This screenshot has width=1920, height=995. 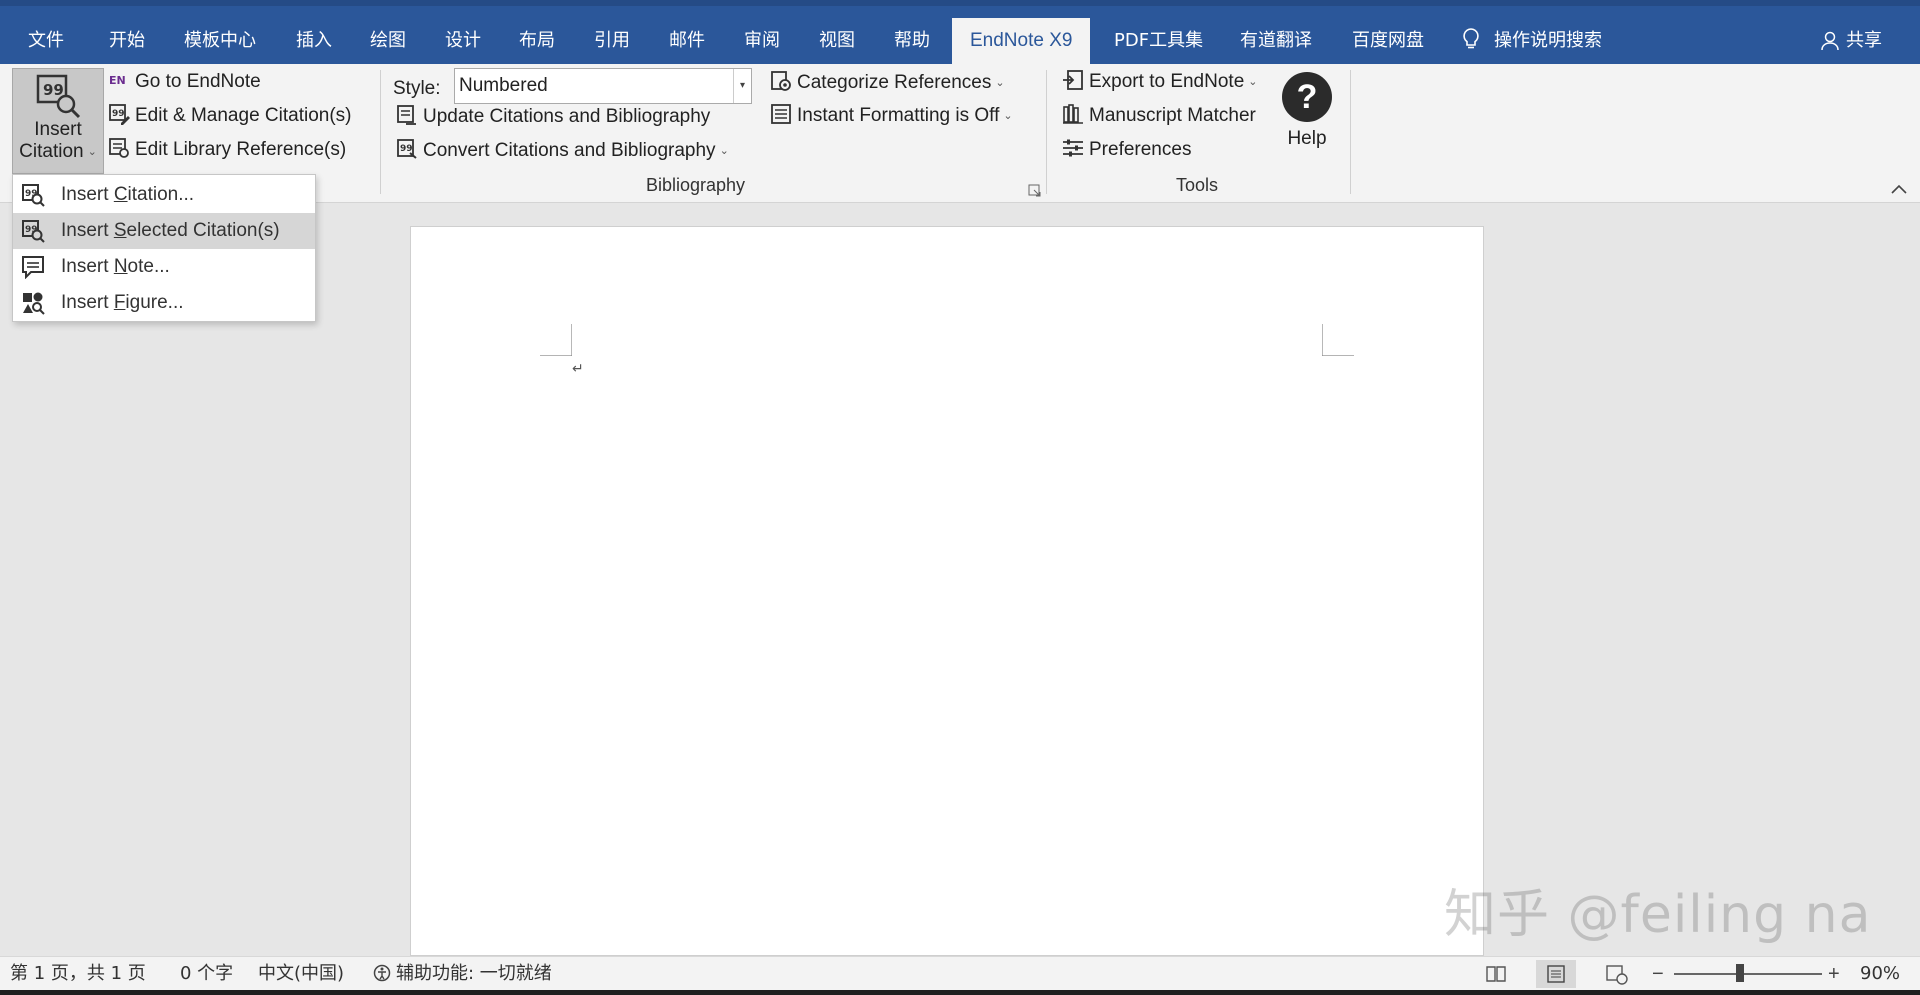 What do you see at coordinates (1307, 138) in the screenshot?
I see `help-label: Help` at bounding box center [1307, 138].